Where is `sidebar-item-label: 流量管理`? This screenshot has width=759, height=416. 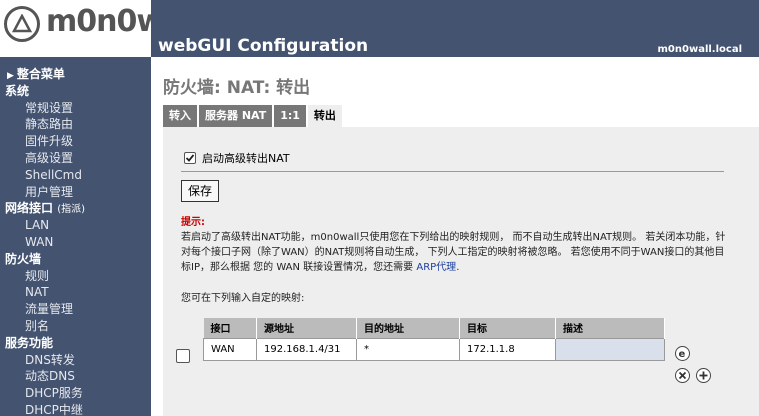 sidebar-item-label: 流量管理 is located at coordinates (49, 309).